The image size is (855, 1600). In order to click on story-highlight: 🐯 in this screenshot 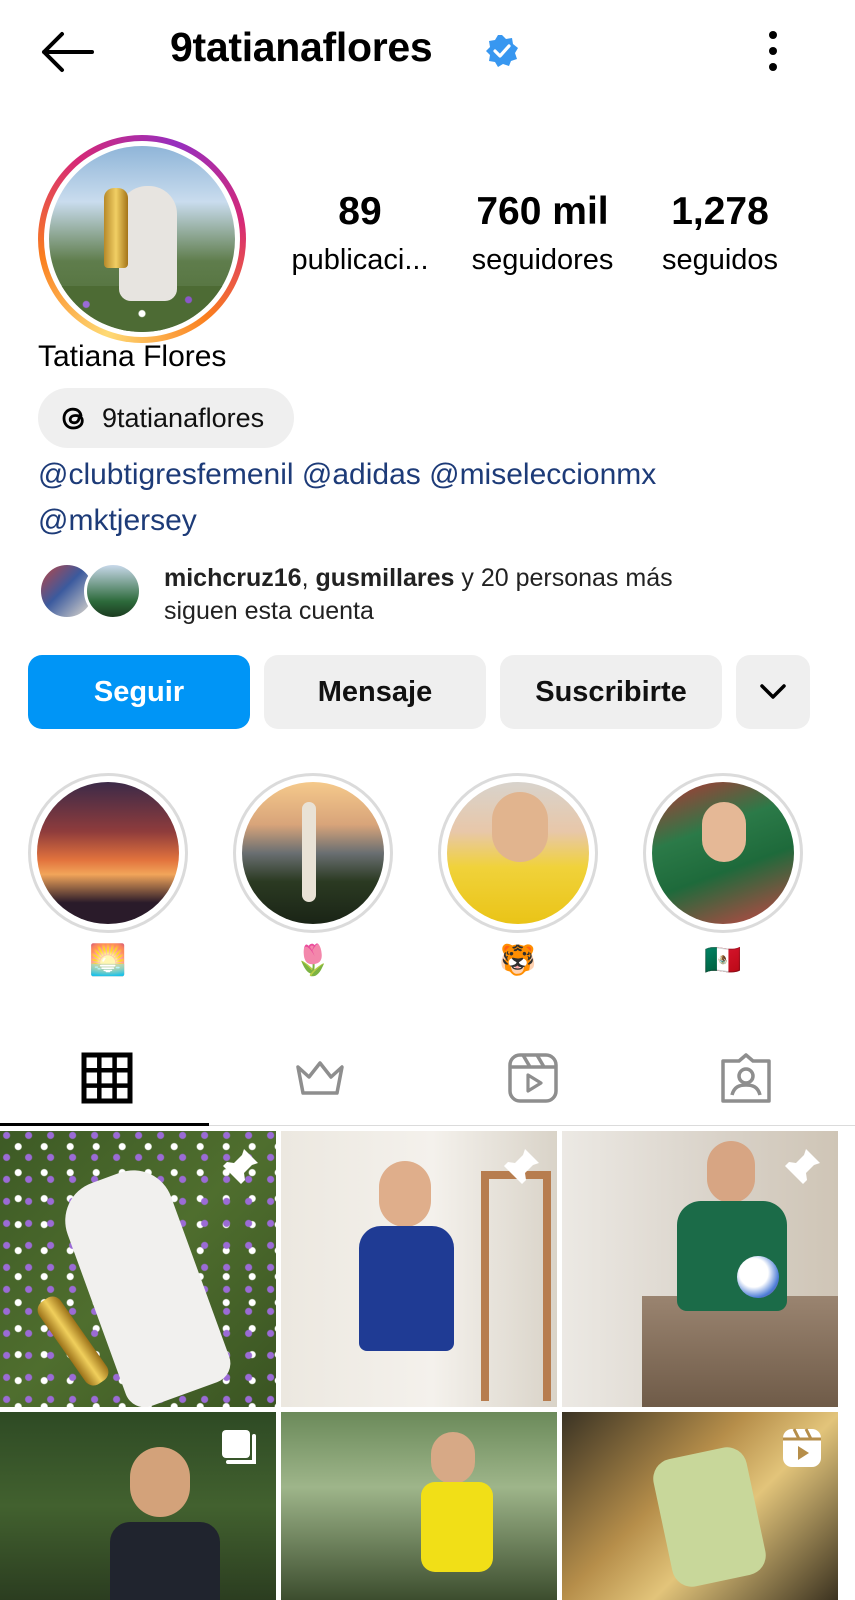, I will do `click(518, 876)`.